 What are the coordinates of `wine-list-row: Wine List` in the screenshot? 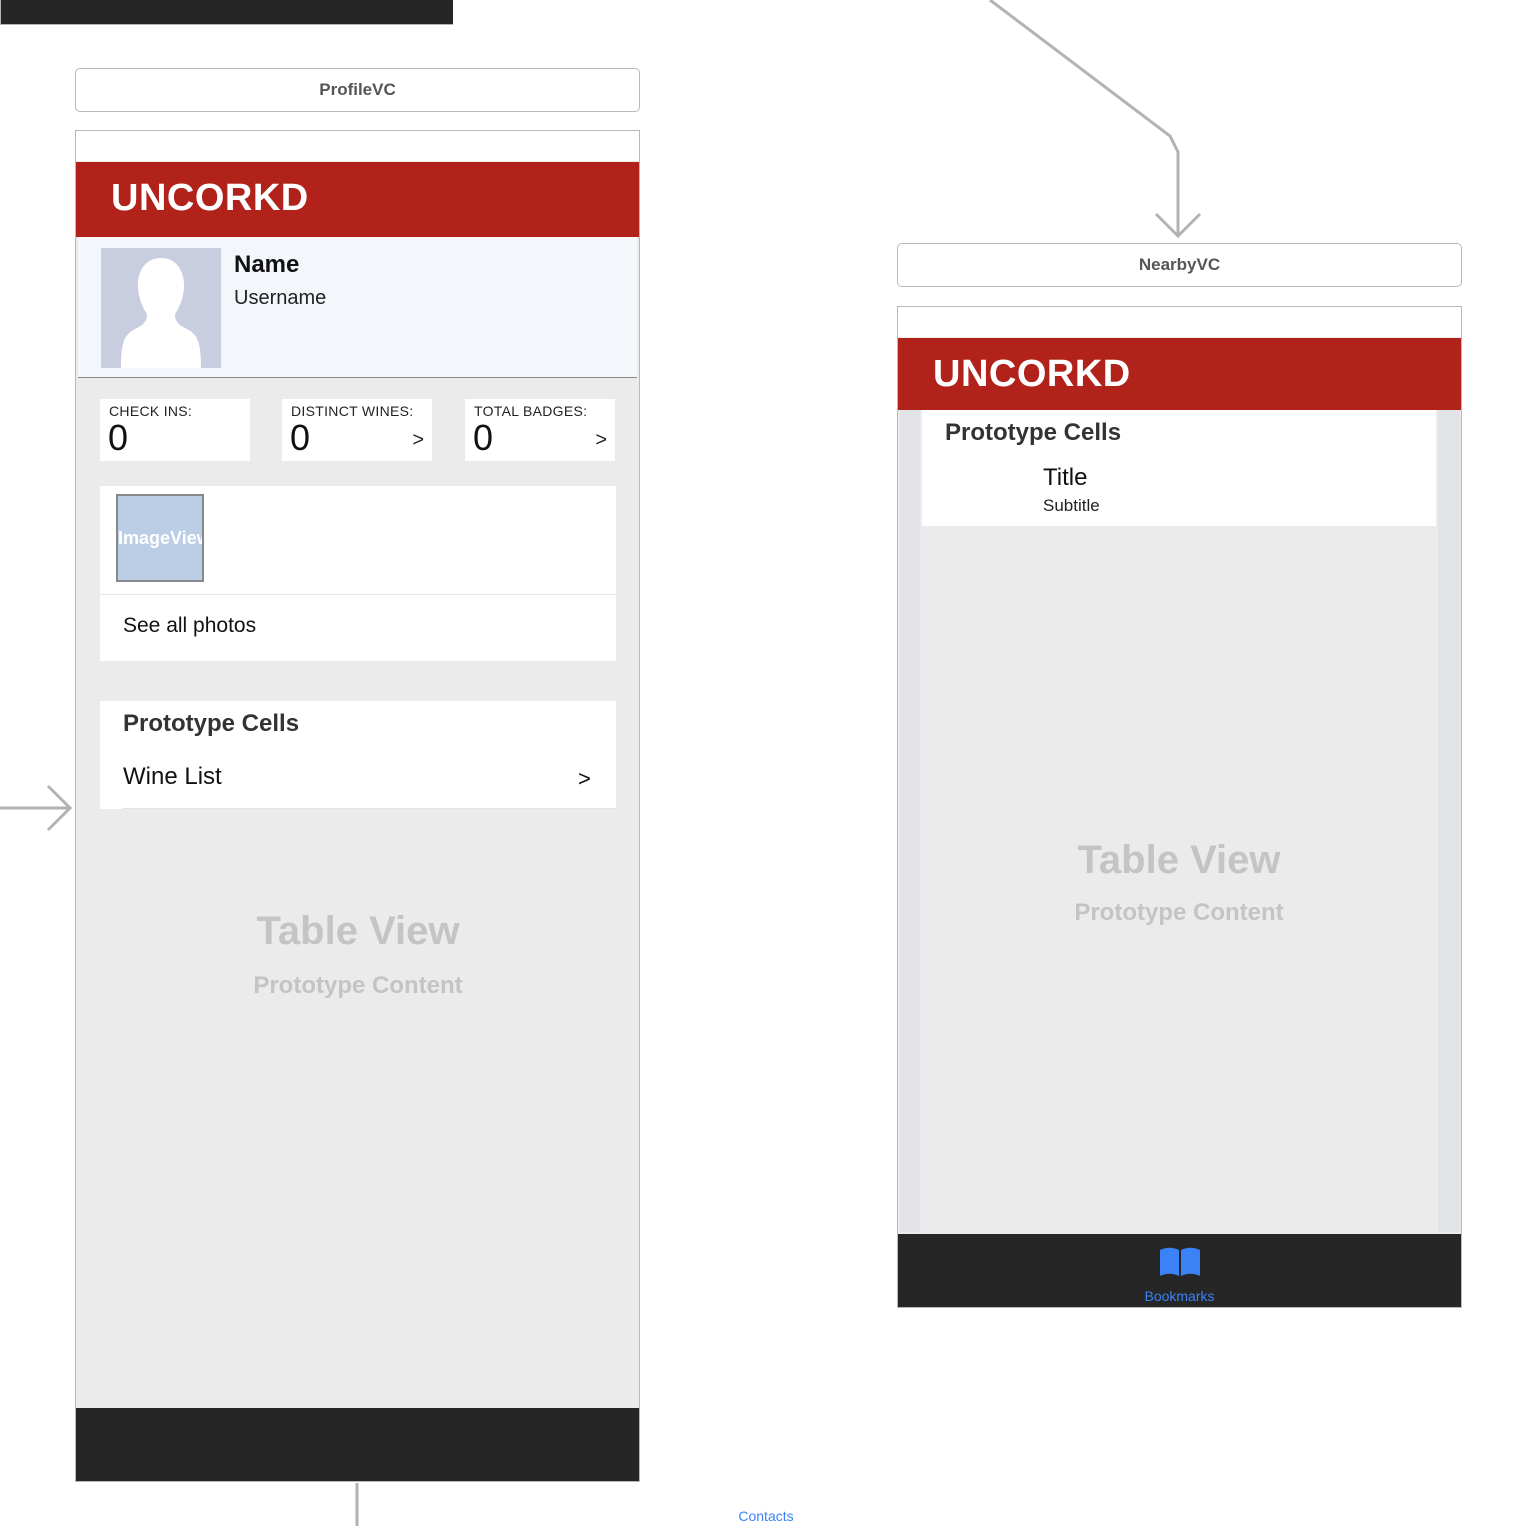 It's located at (172, 777).